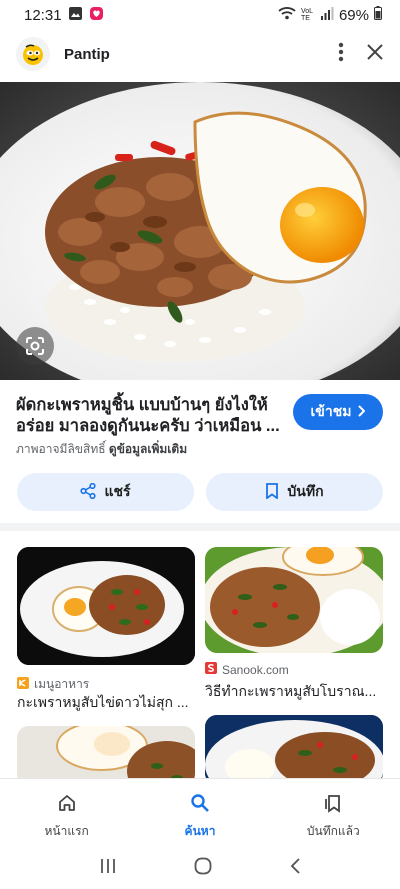 The width and height of the screenshot is (400, 889). What do you see at coordinates (88, 492) in the screenshot?
I see `share-icon` at bounding box center [88, 492].